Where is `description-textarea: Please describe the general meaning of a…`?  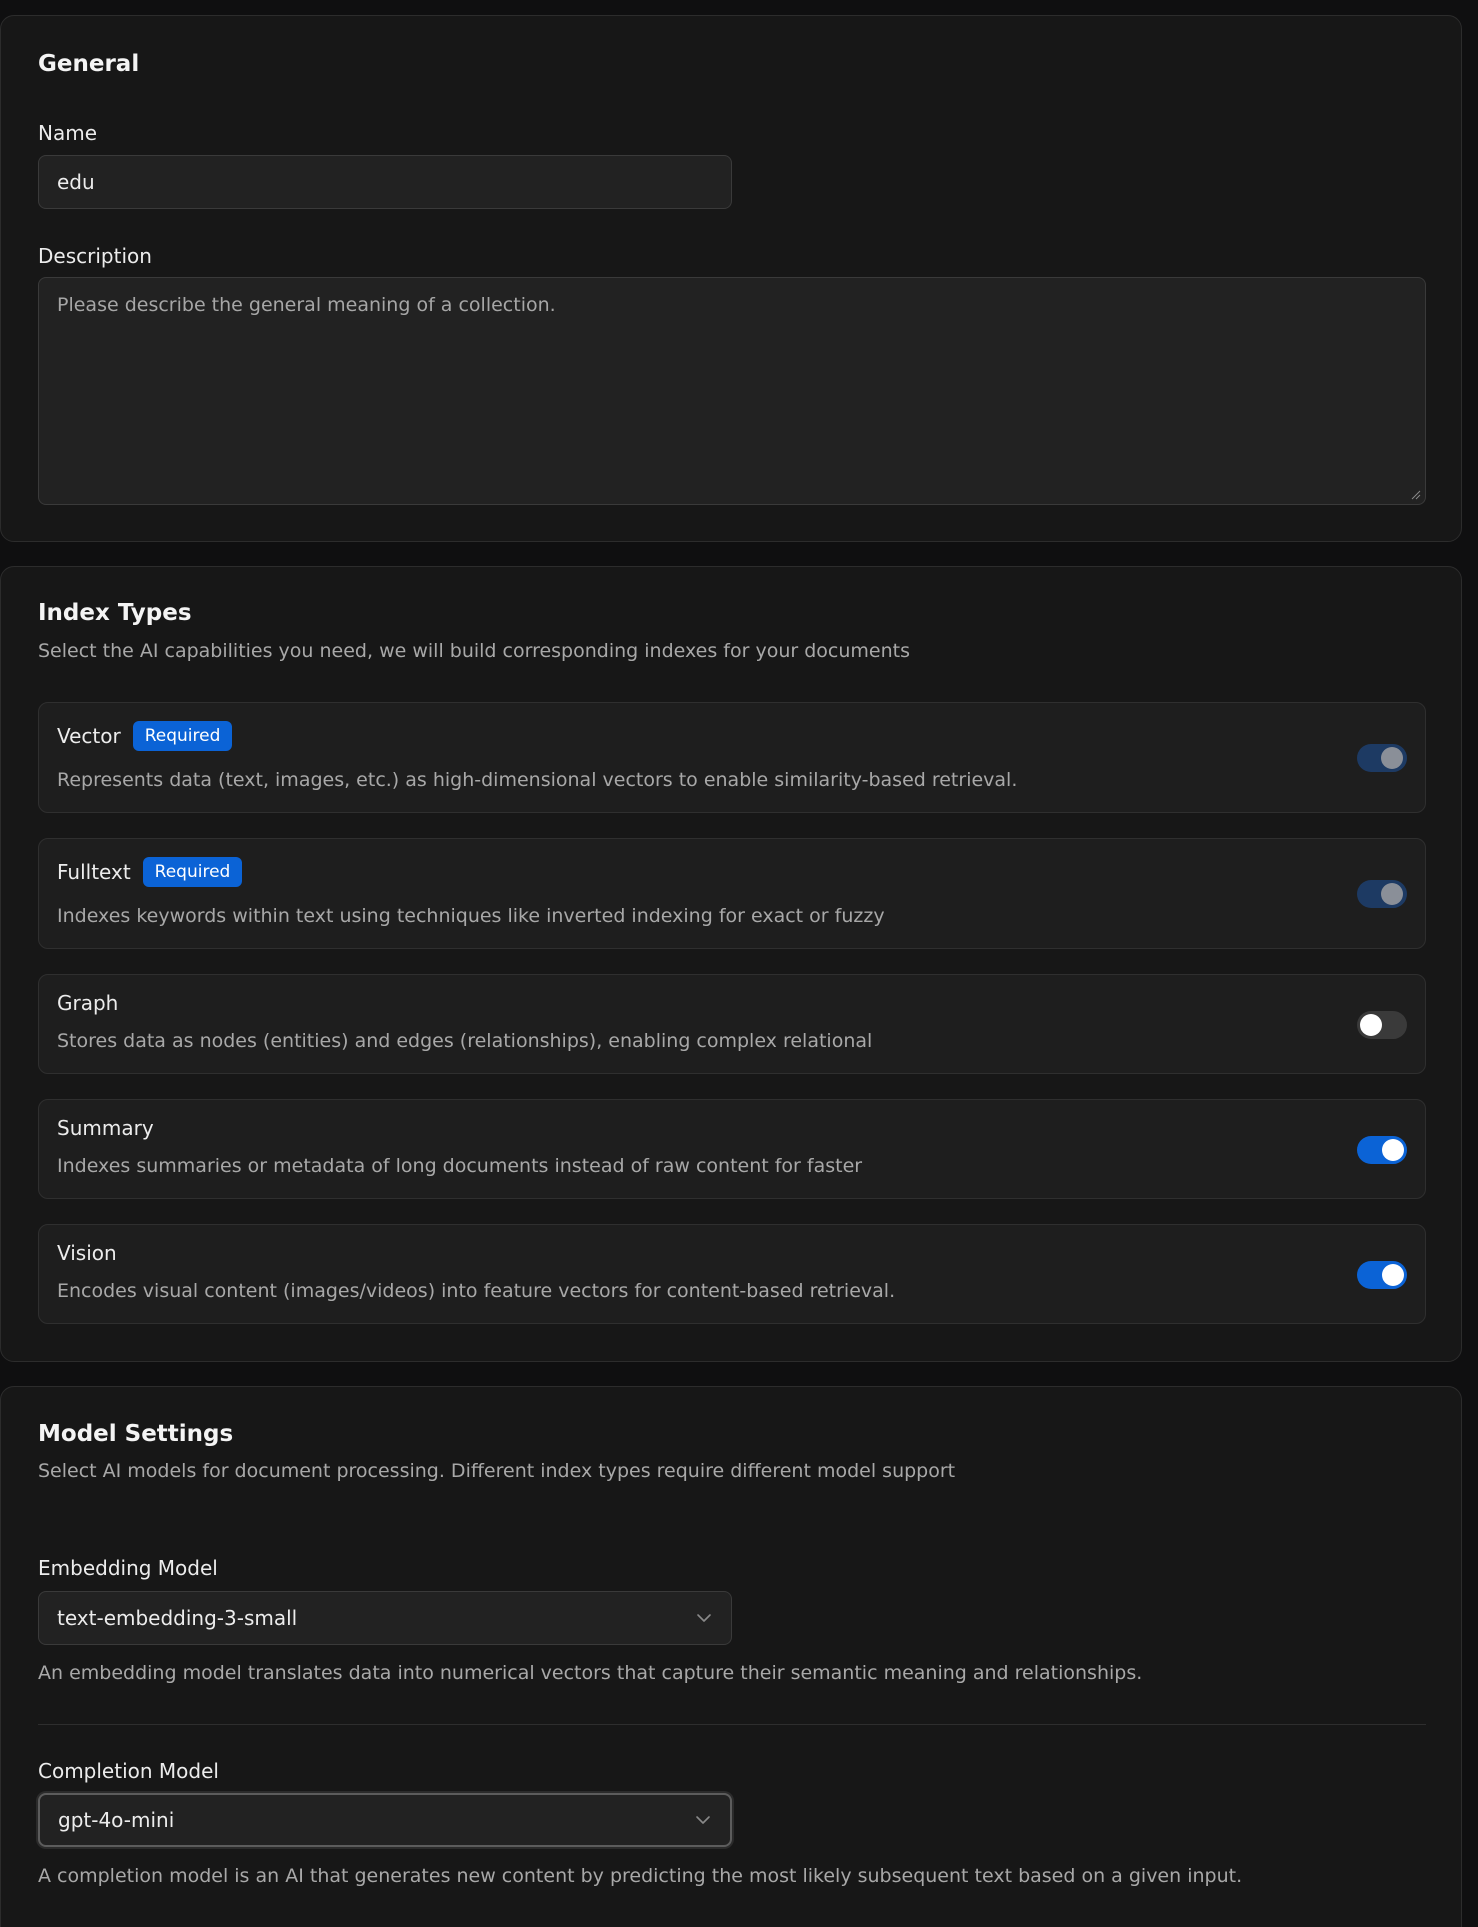
description-textarea: Please describe the general meaning of a… is located at coordinates (732, 391).